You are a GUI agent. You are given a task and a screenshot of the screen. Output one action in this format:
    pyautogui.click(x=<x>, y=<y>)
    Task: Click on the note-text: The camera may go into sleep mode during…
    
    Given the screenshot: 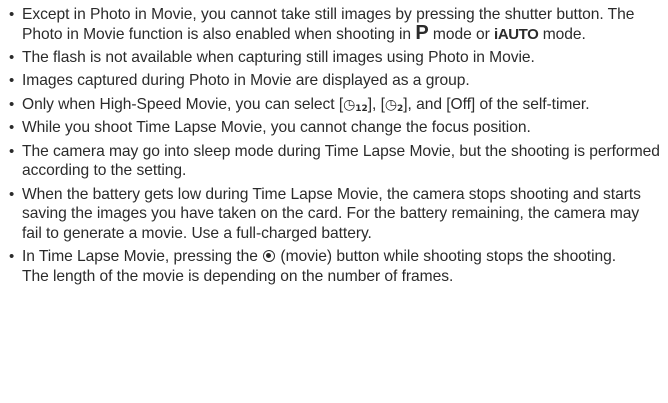 What is the action you would take?
    pyautogui.click(x=341, y=161)
    